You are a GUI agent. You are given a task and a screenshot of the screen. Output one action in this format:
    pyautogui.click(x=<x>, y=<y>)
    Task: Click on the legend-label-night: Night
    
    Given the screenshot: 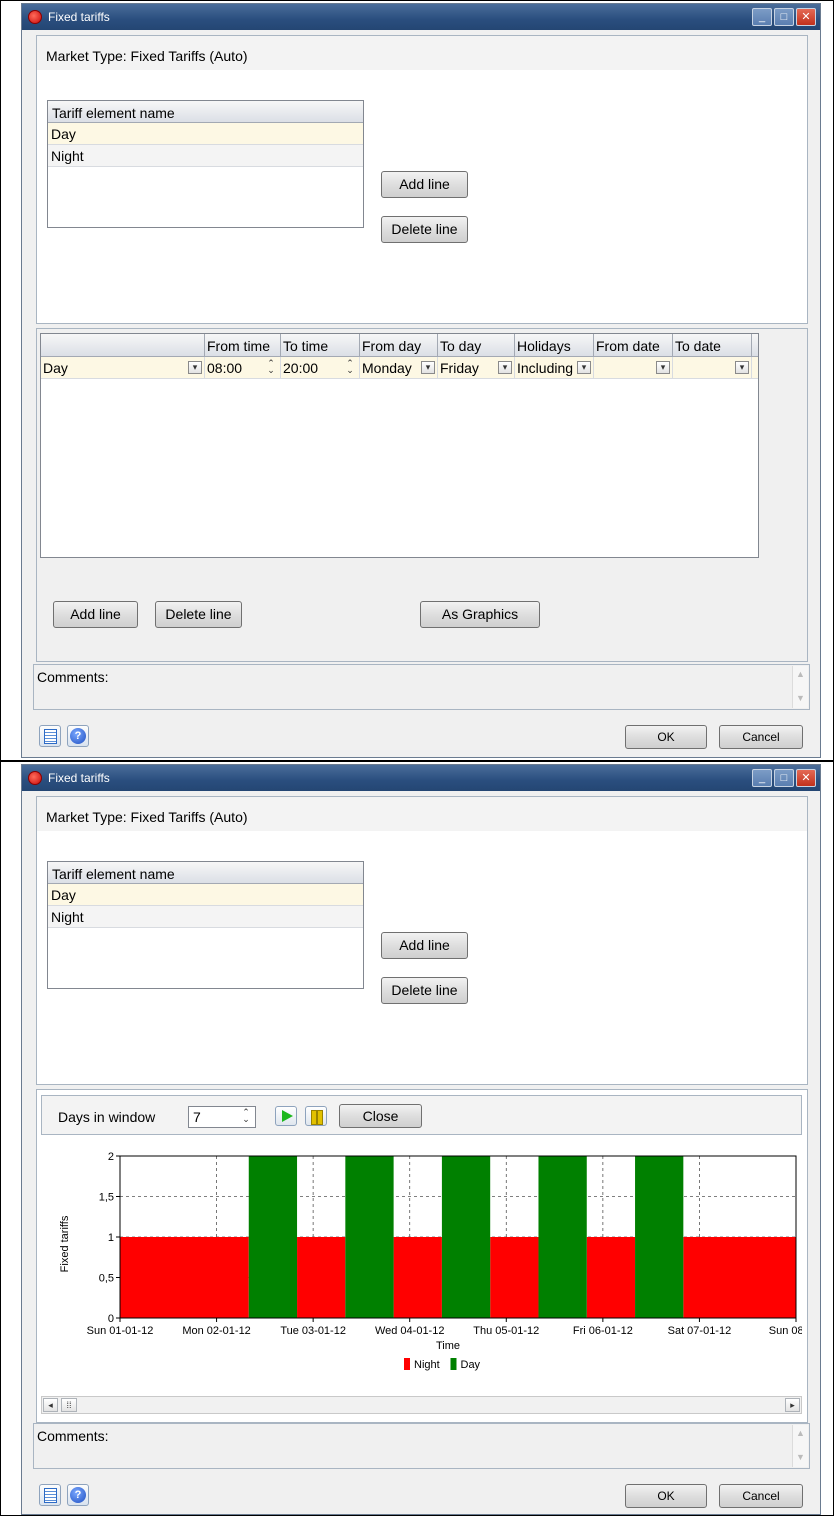 What is the action you would take?
    pyautogui.click(x=427, y=1365)
    